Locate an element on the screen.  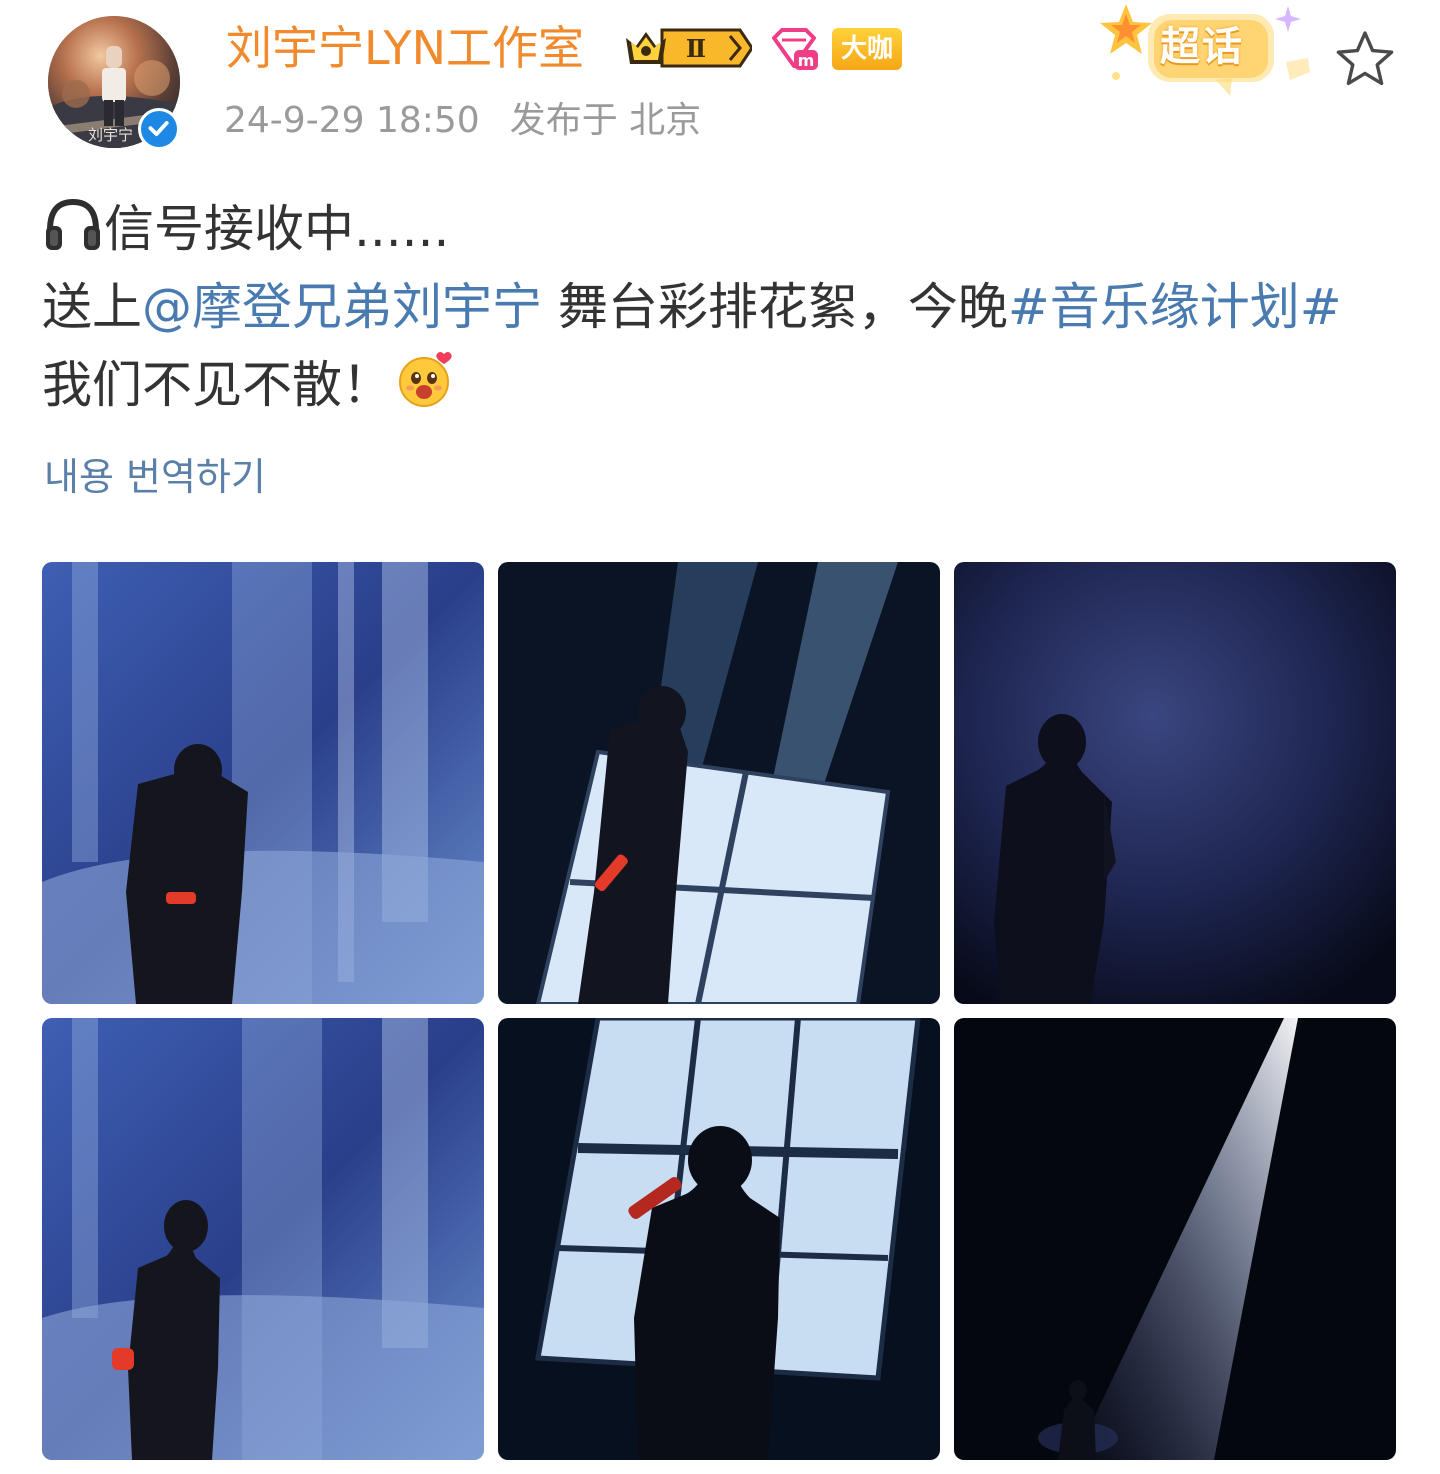
headphone-icon is located at coordinates (73, 225).